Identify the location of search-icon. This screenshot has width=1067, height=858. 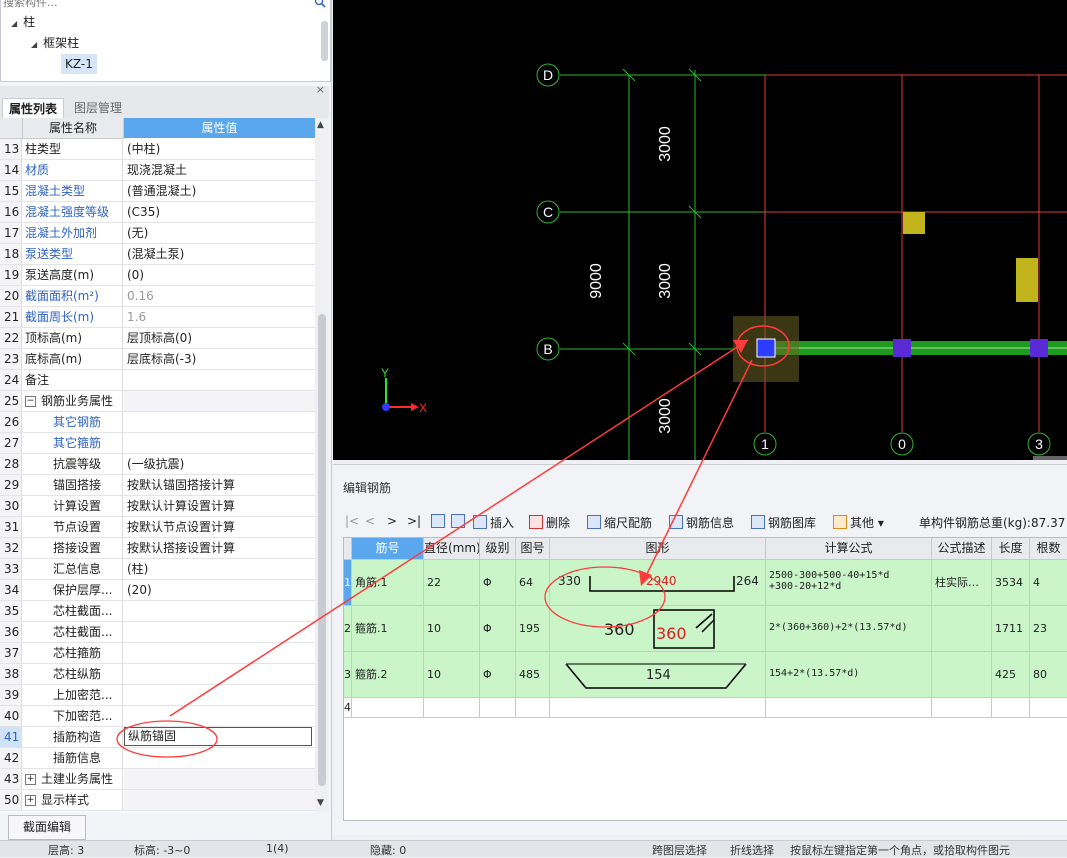
(320, 4).